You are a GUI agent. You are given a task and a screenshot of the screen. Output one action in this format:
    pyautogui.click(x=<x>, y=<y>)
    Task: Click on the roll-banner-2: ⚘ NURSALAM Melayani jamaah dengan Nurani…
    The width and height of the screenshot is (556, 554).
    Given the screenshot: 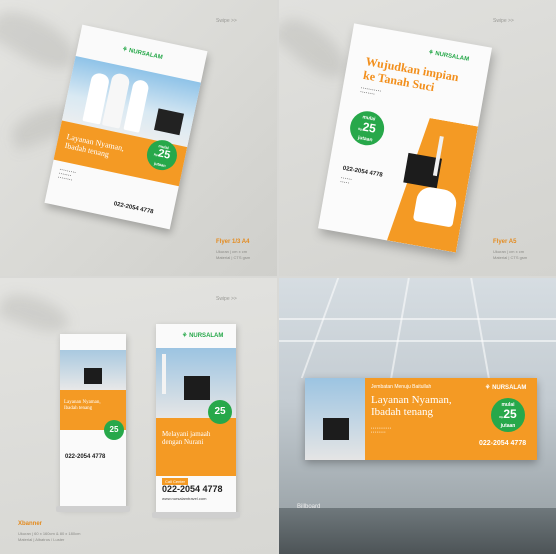 What is the action you would take?
    pyautogui.click(x=196, y=421)
    